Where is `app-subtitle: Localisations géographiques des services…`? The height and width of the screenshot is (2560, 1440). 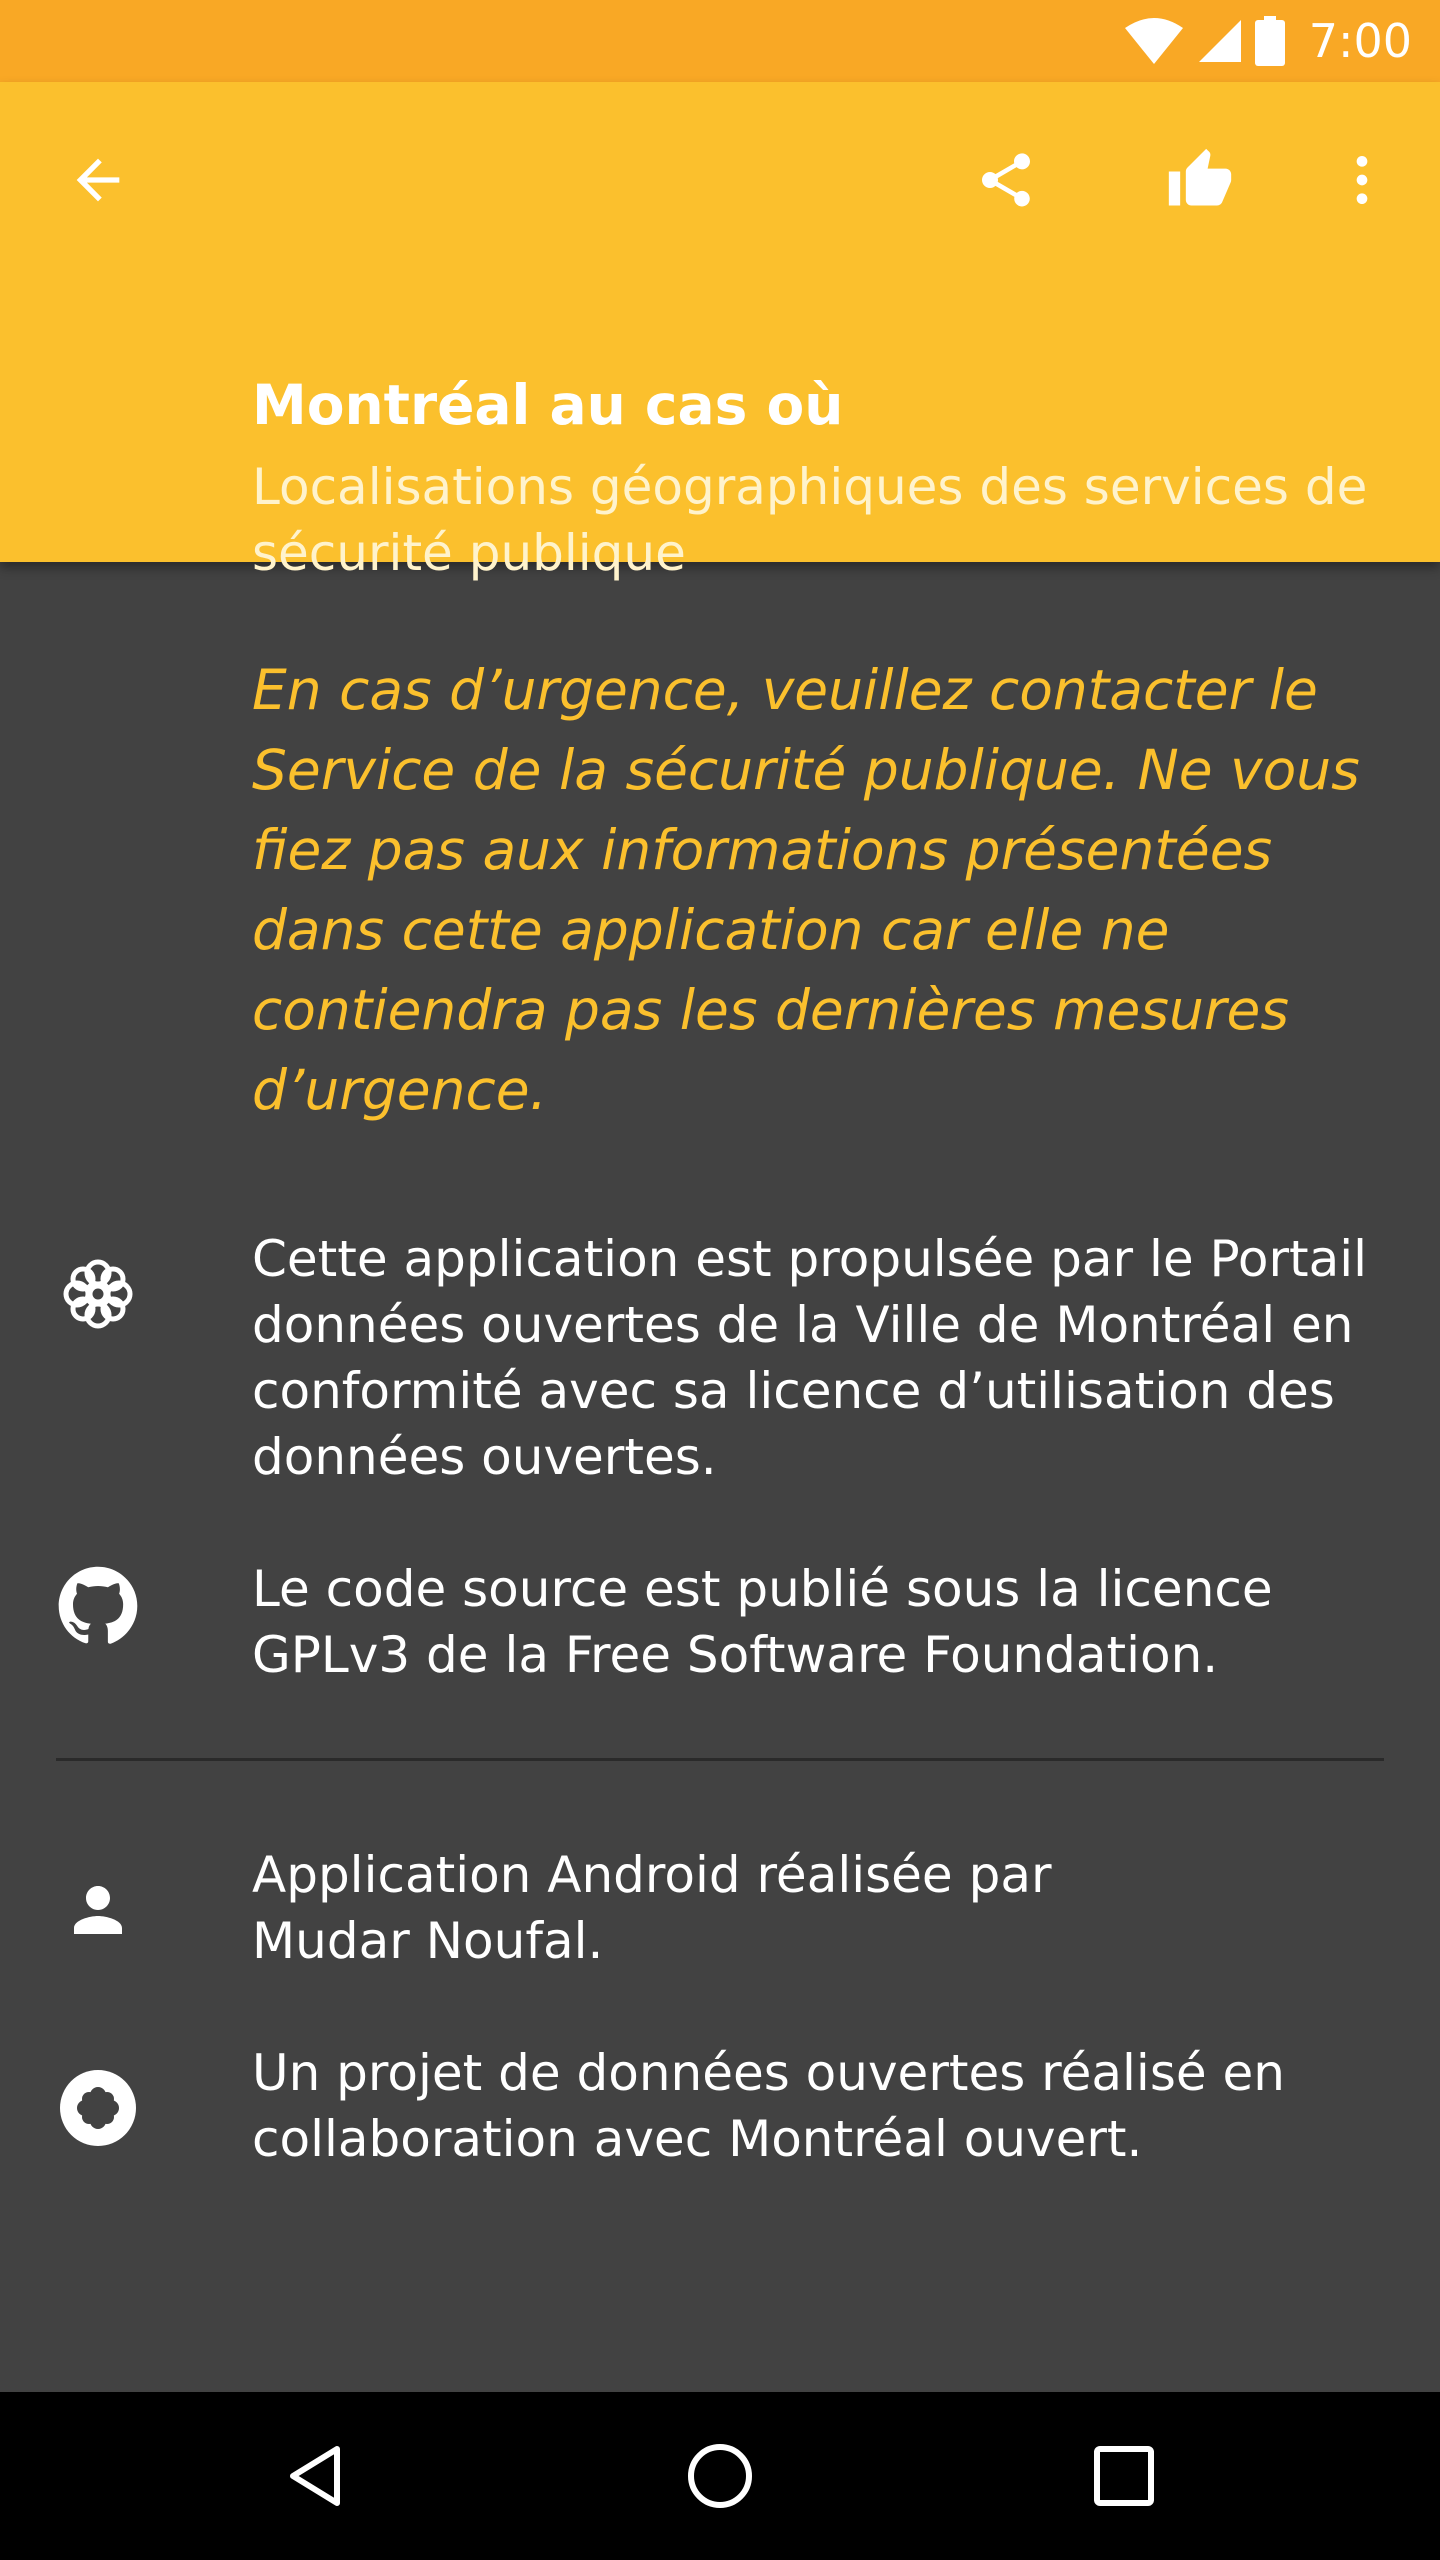
app-subtitle: Localisations géographiques des services… is located at coordinates (810, 520).